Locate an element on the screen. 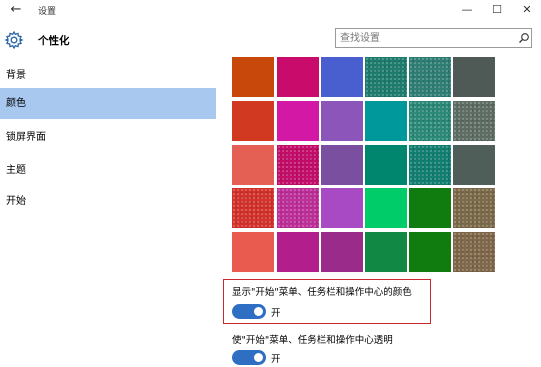  search-icon is located at coordinates (524, 38).